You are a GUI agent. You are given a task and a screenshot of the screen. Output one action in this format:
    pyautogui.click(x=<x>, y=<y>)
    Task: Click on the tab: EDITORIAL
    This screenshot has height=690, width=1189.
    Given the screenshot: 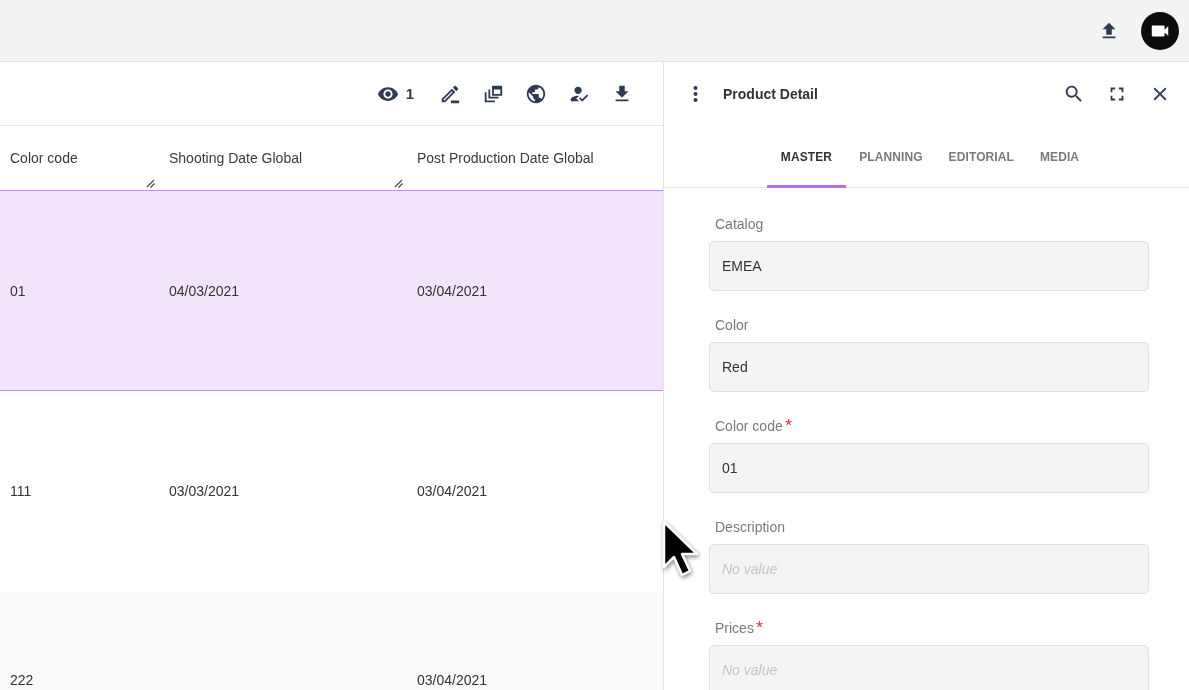 What is the action you would take?
    pyautogui.click(x=981, y=157)
    